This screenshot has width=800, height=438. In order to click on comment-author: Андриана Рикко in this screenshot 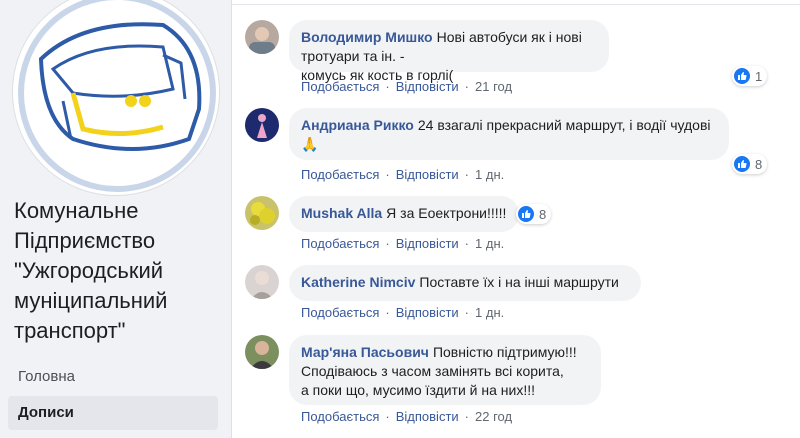, I will do `click(357, 125)`.